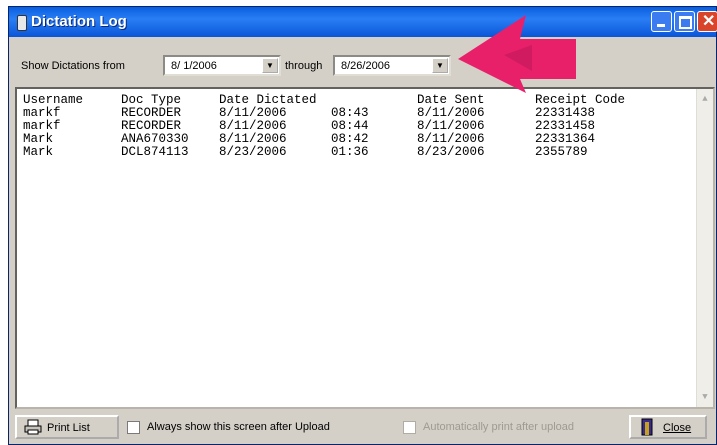 The width and height of the screenshot is (717, 445). Describe the element at coordinates (565, 139) in the screenshot. I see `cell-receipt-code: 22331364` at that location.